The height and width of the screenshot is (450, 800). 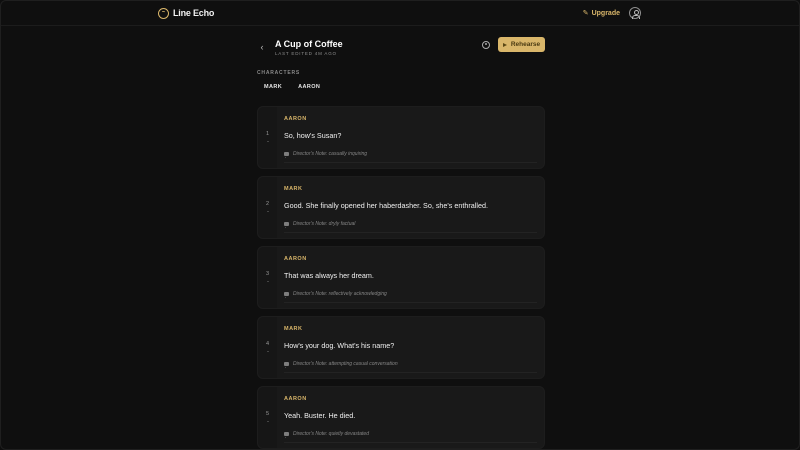 What do you see at coordinates (262, 47) in the screenshot?
I see `chevron-left-icon: ‹` at bounding box center [262, 47].